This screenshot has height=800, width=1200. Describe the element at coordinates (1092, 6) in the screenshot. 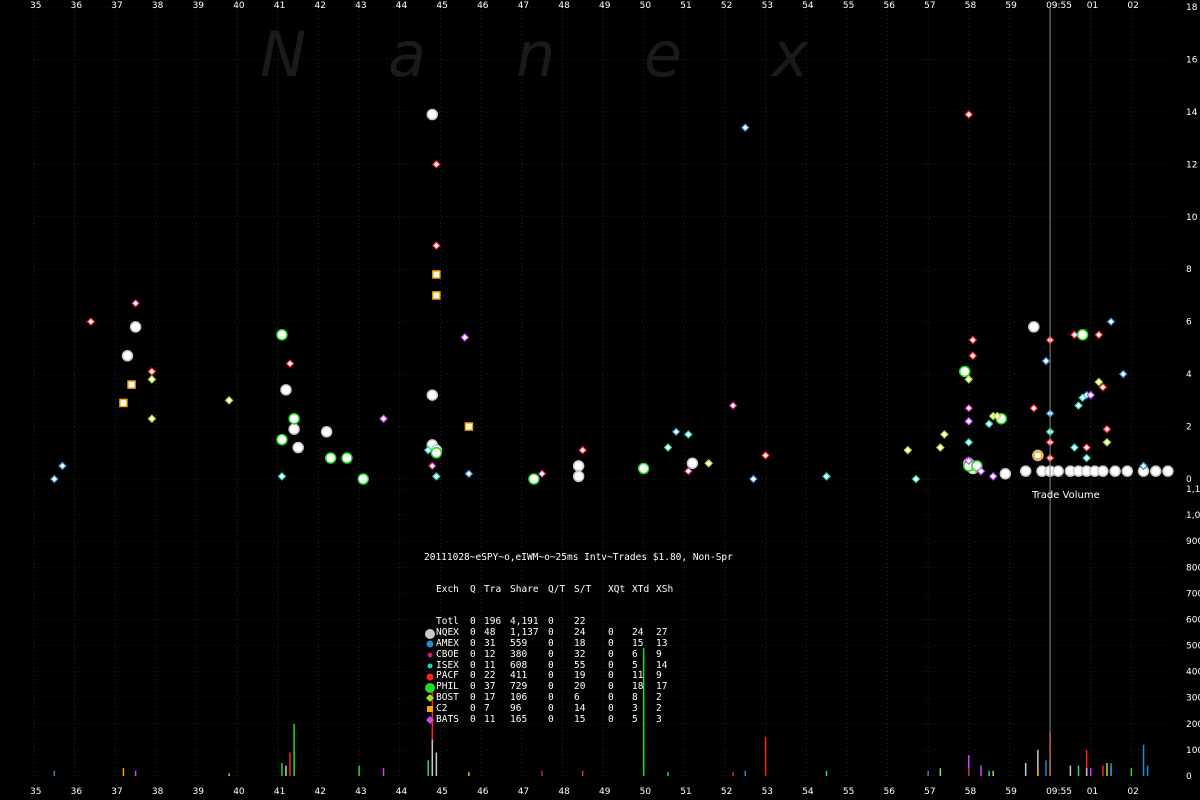

I see `x-tick-label-top: 01` at that location.